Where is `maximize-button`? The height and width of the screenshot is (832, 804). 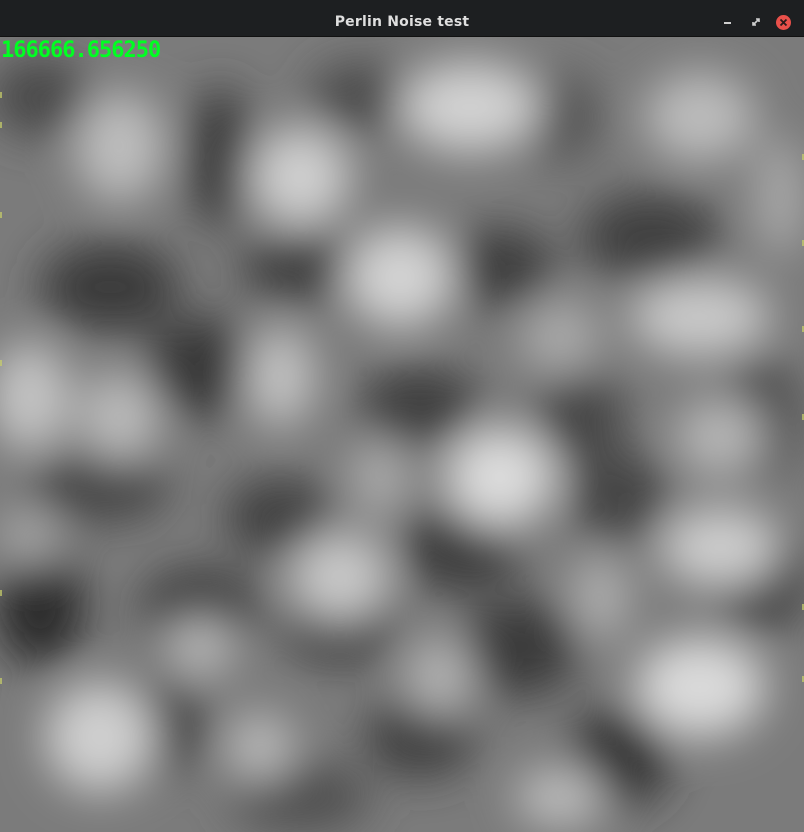 maximize-button is located at coordinates (756, 22).